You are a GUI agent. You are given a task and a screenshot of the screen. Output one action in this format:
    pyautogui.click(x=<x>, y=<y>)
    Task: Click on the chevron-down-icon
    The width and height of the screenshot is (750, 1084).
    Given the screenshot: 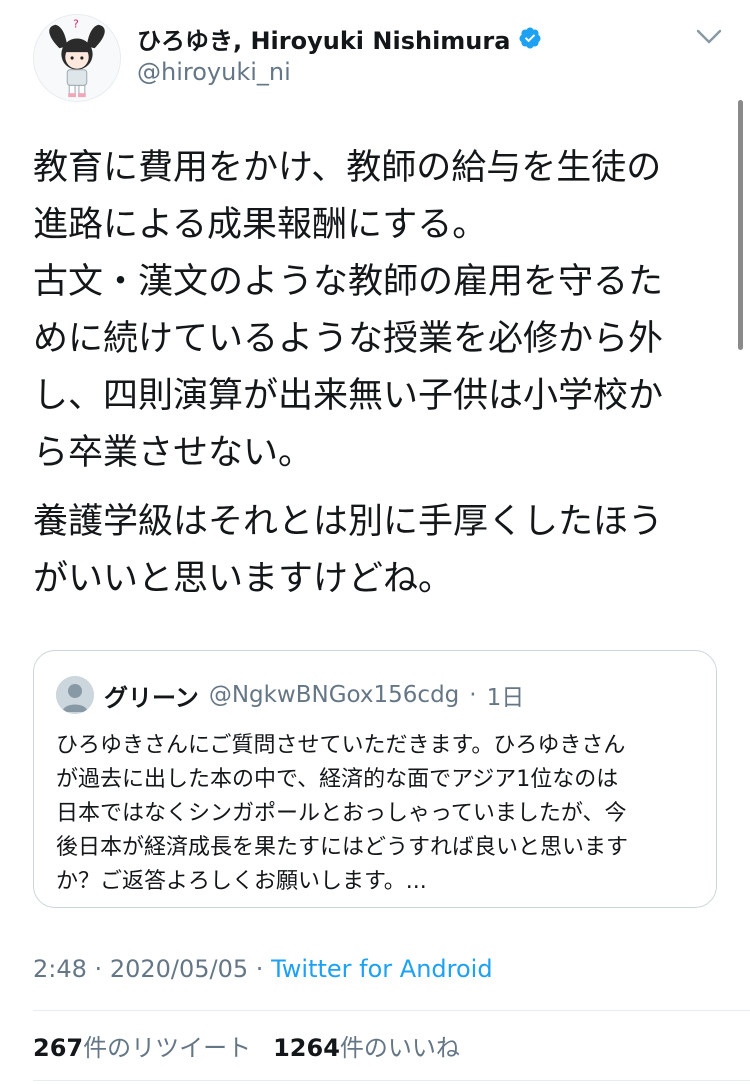 What is the action you would take?
    pyautogui.click(x=709, y=37)
    